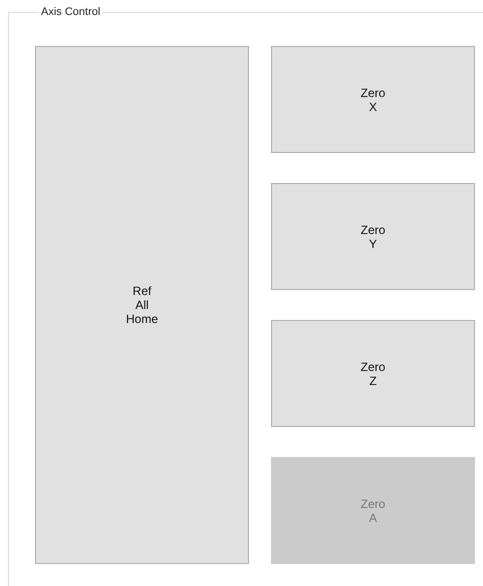  I want to click on group-title: Axis Control, so click(71, 12).